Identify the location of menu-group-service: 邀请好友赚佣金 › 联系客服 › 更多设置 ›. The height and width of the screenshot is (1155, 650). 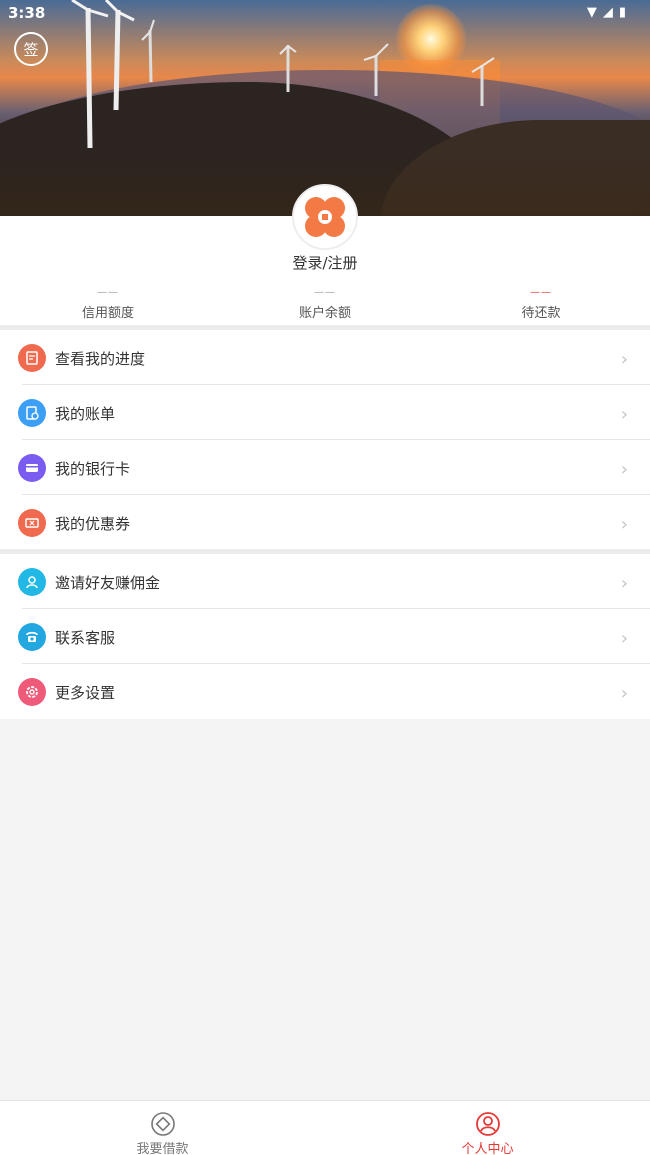
(325, 634).